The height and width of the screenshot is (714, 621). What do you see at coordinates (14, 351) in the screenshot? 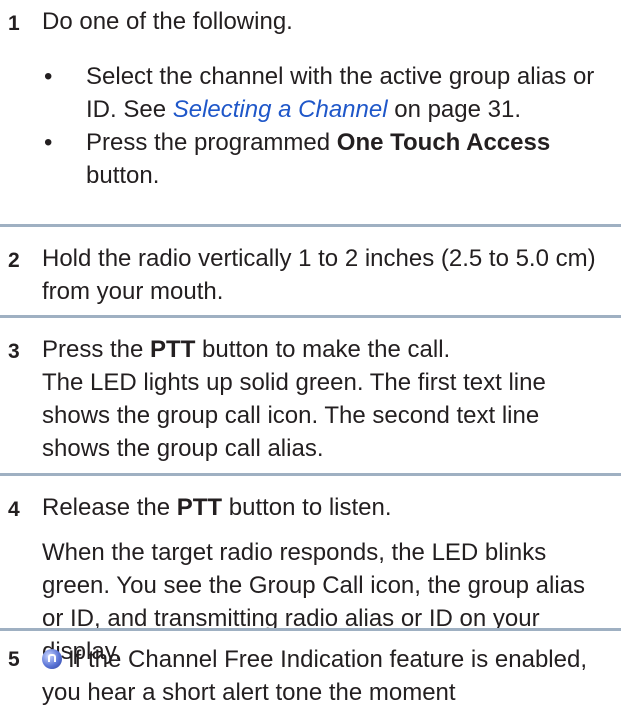
I see `step-number: 3` at bounding box center [14, 351].